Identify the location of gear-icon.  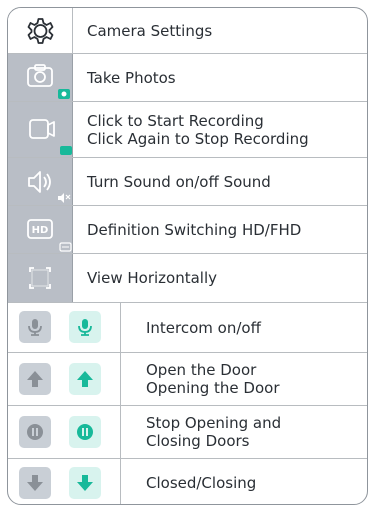
(40, 31).